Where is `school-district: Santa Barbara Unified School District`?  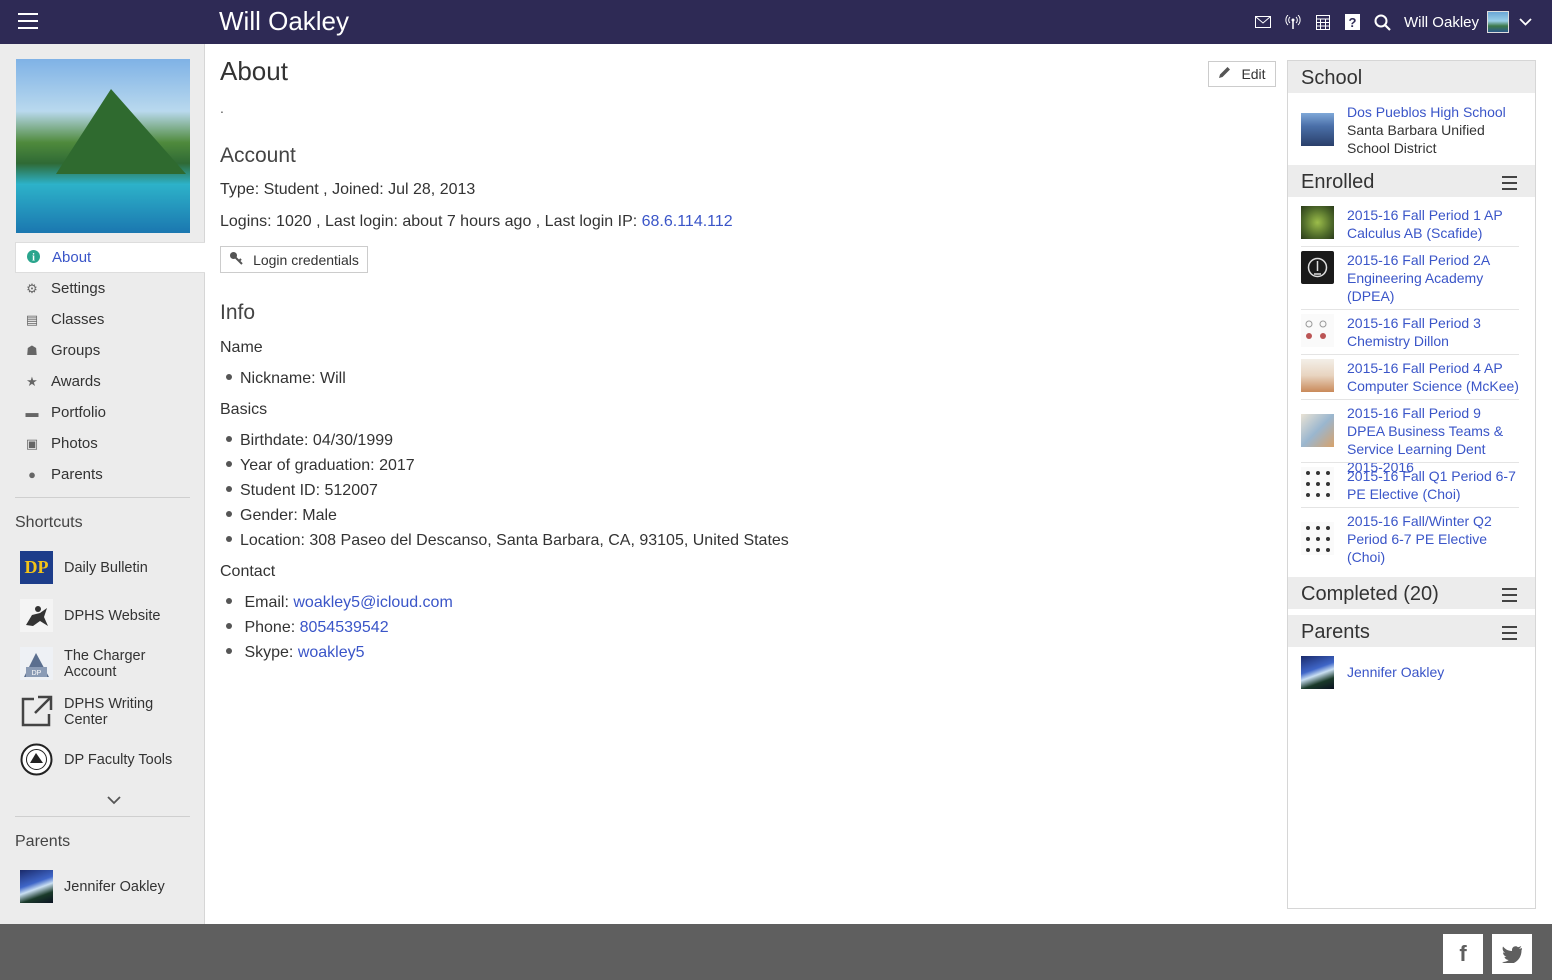
school-district: Santa Barbara Unified School District is located at coordinates (1416, 139).